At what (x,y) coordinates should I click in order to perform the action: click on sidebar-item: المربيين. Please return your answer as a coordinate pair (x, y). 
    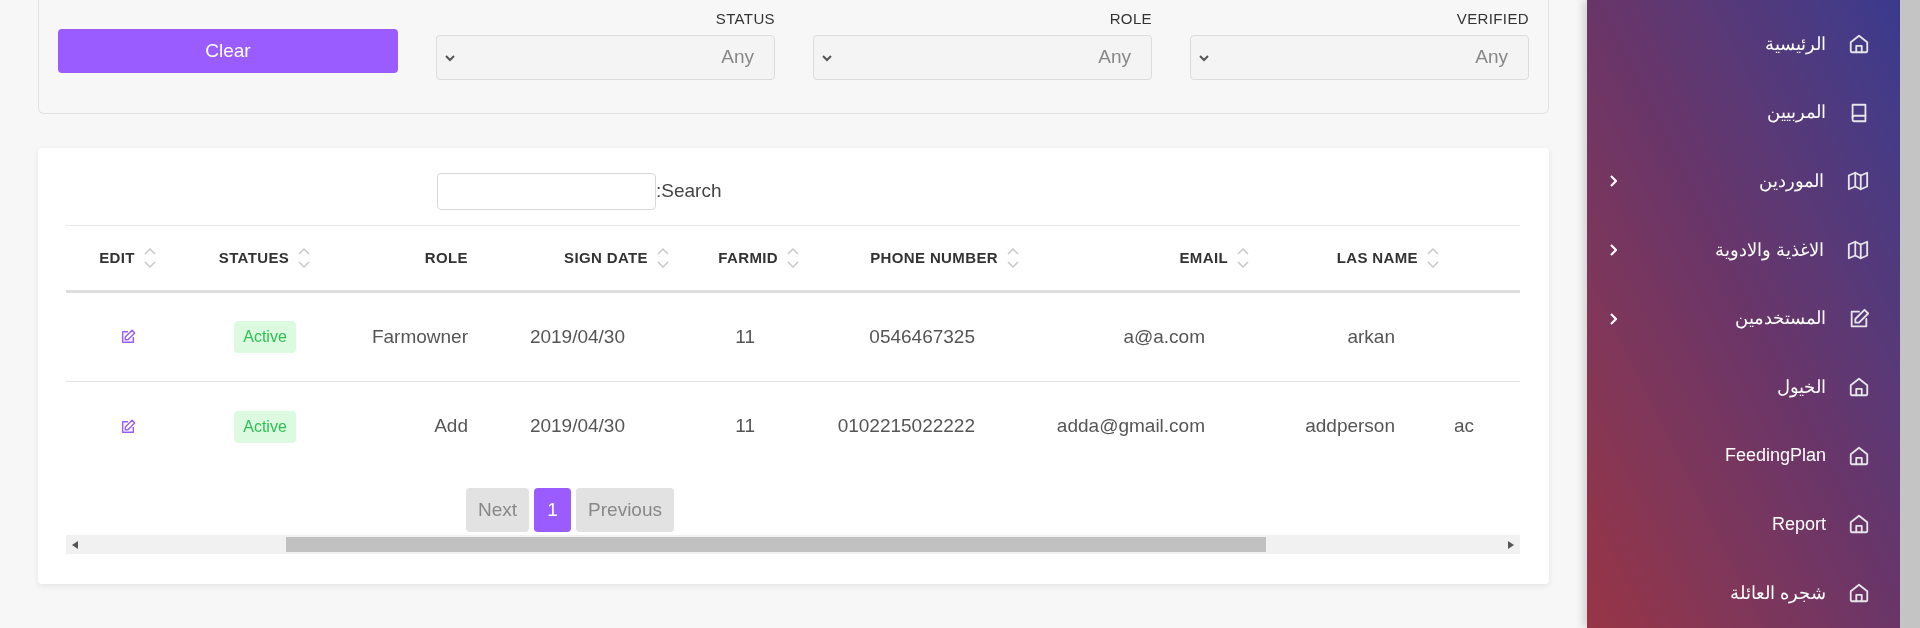
    Looking at the image, I should click on (1743, 113).